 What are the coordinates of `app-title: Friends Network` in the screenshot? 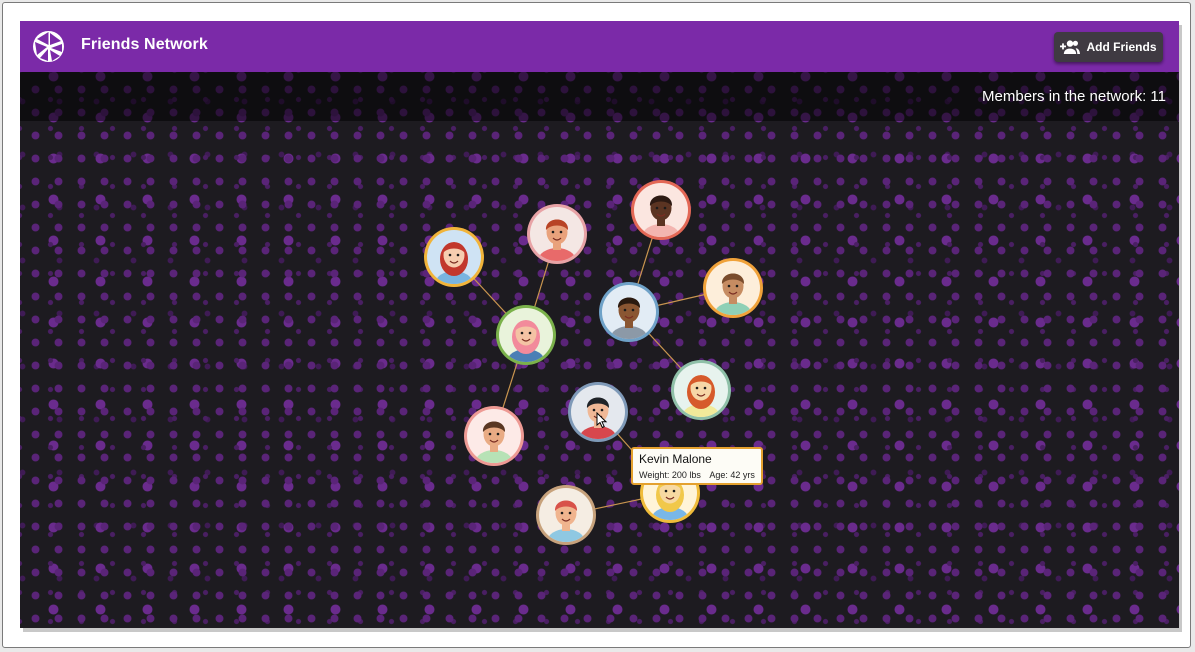 It's located at (144, 44).